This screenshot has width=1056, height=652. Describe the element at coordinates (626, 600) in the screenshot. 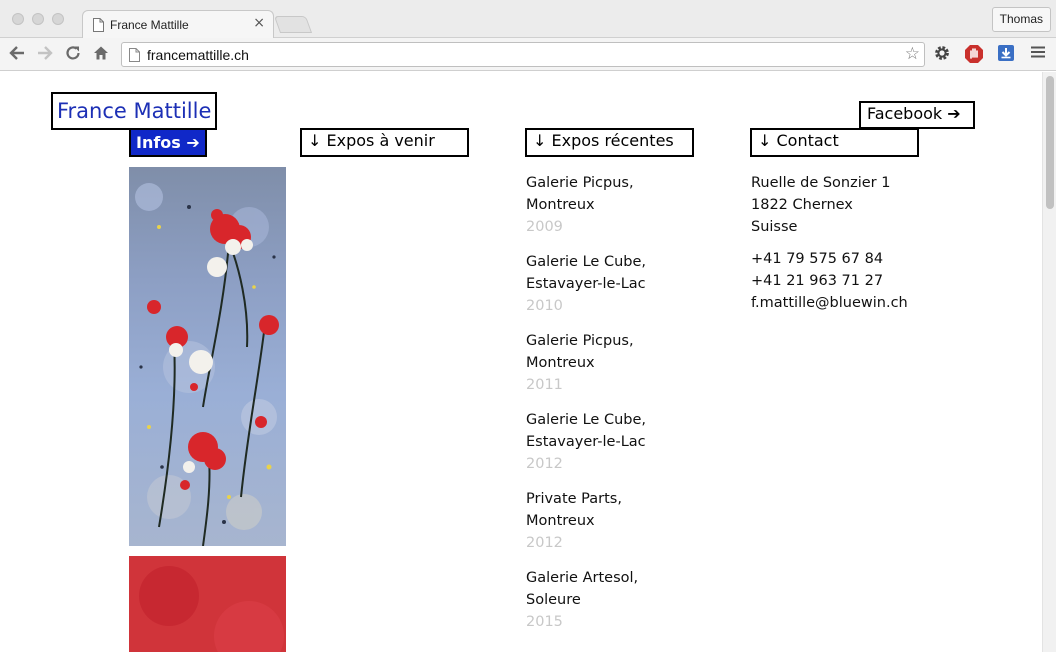

I see `list-item: Galerie Artesol, Soleure 2015` at that location.